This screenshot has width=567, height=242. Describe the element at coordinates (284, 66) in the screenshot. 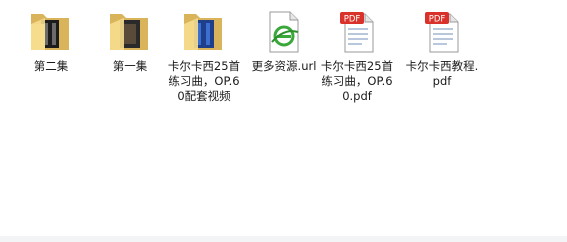

I see `file-item-label: 更多资源.url` at that location.